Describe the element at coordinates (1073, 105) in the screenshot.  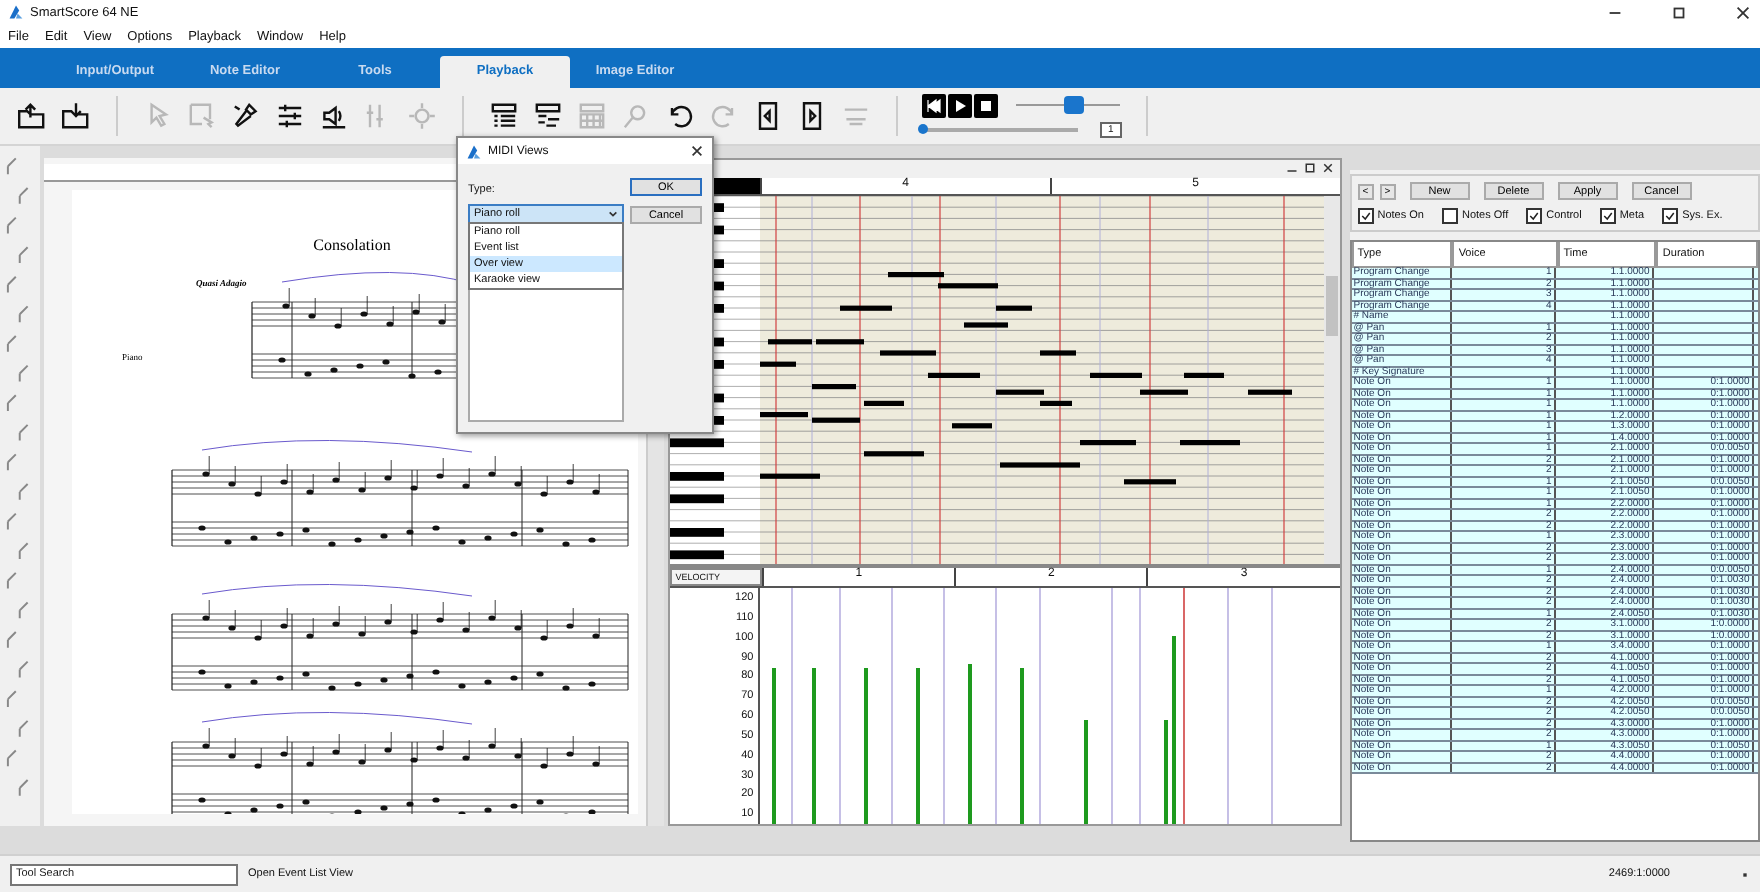
I see `tempo-slider-thumb` at that location.